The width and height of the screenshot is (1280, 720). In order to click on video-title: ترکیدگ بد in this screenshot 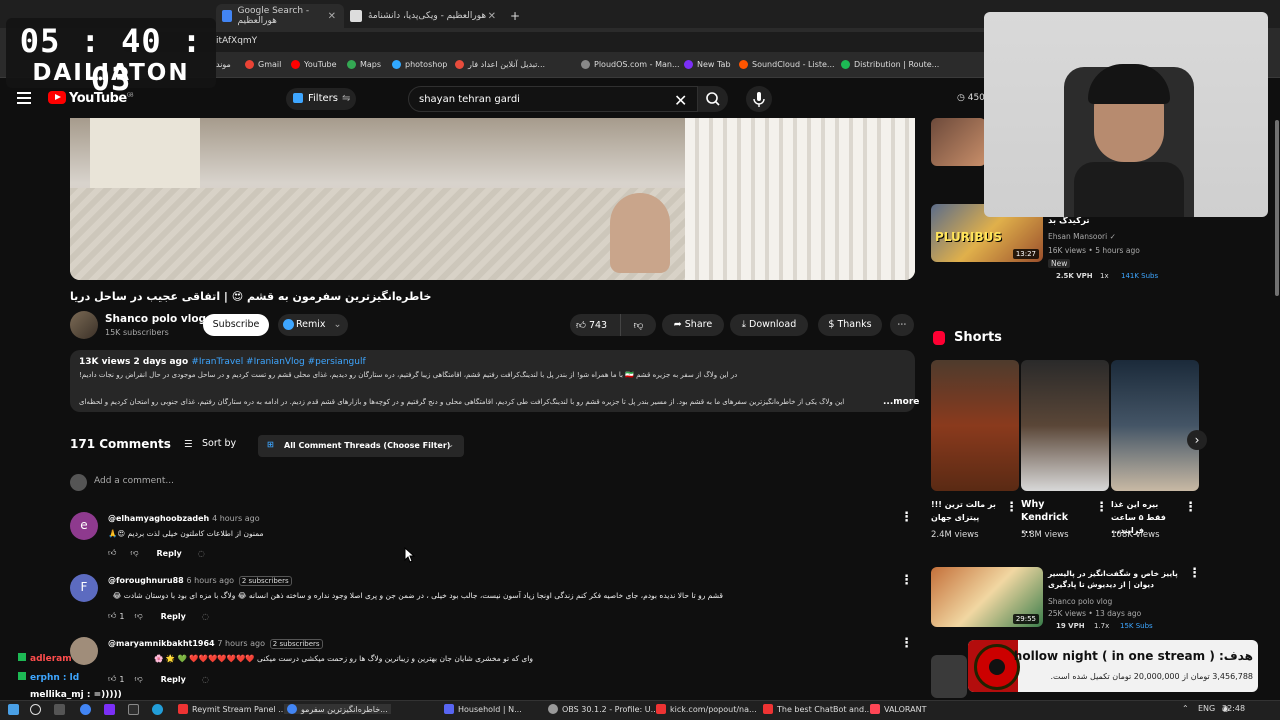, I will do `click(1069, 221)`.